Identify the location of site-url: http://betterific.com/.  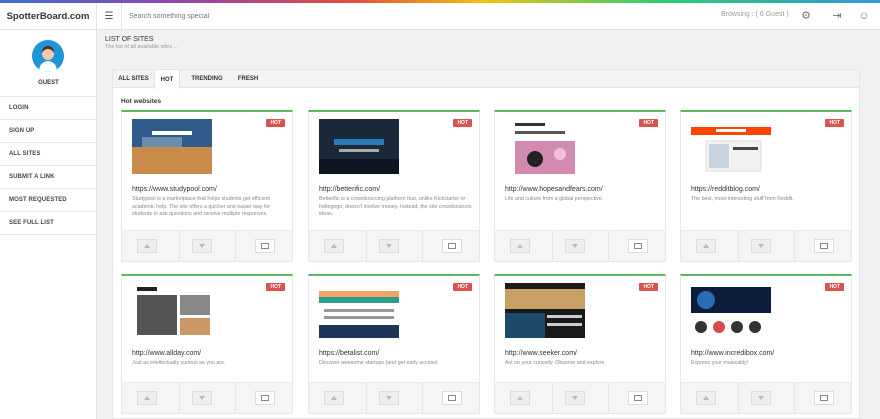
(349, 189).